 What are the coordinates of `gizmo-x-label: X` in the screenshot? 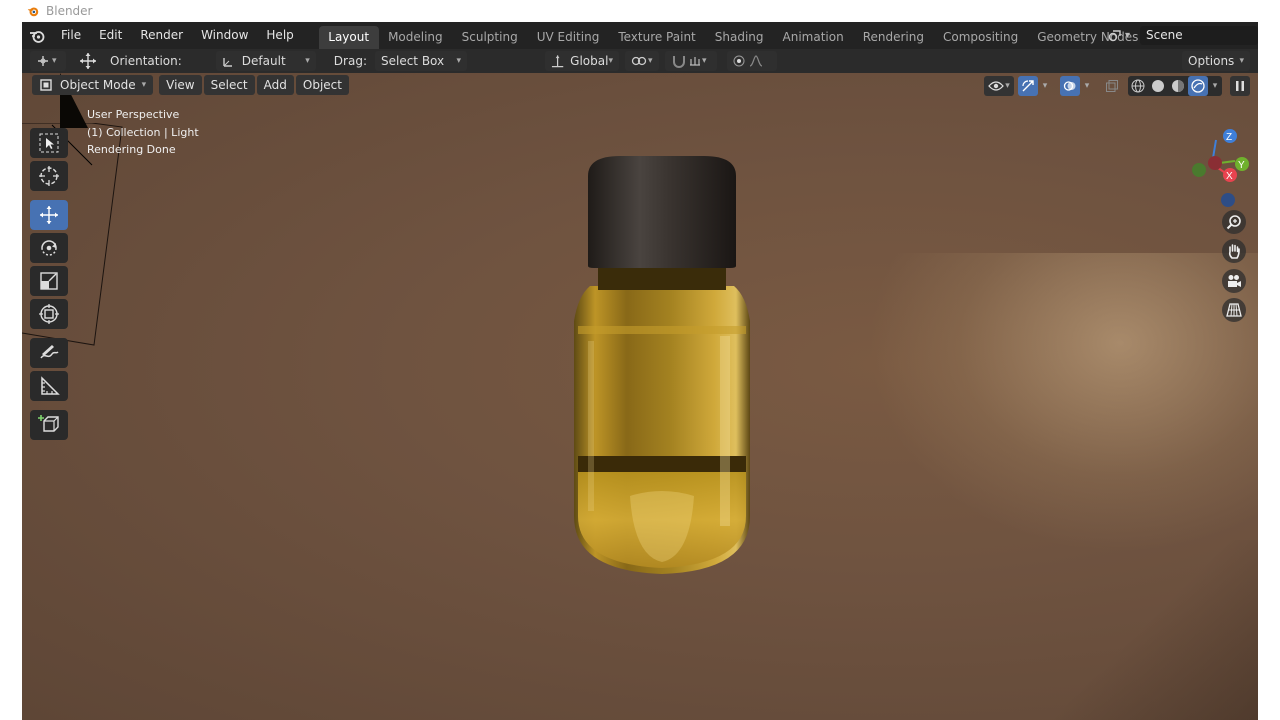 It's located at (1229, 176).